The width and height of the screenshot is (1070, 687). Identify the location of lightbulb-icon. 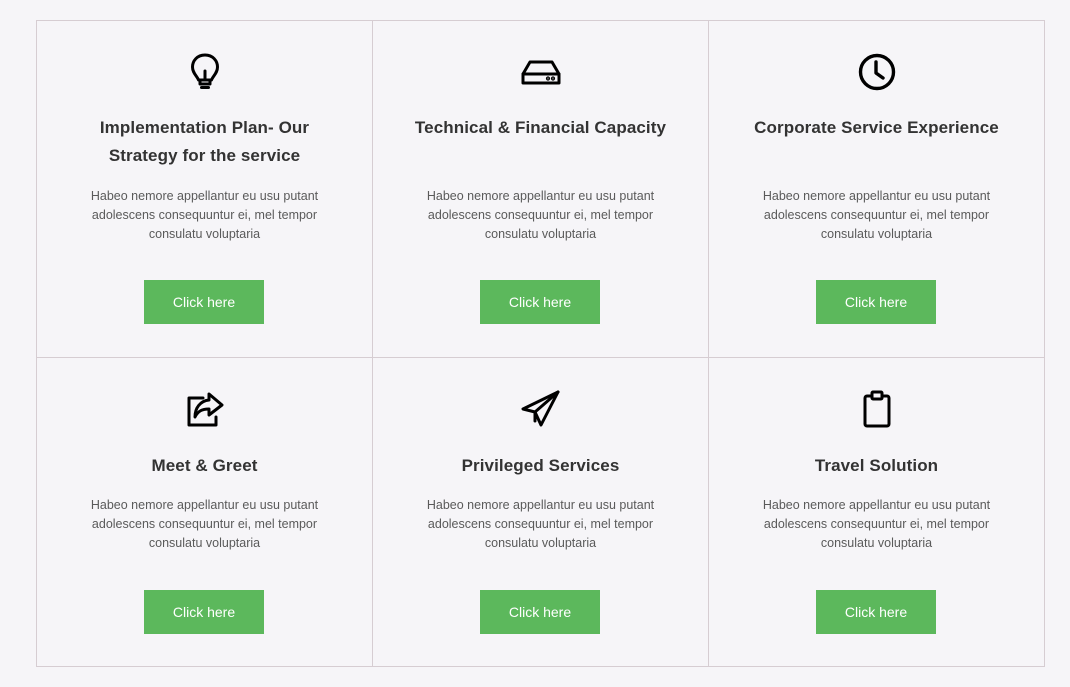
(204, 72).